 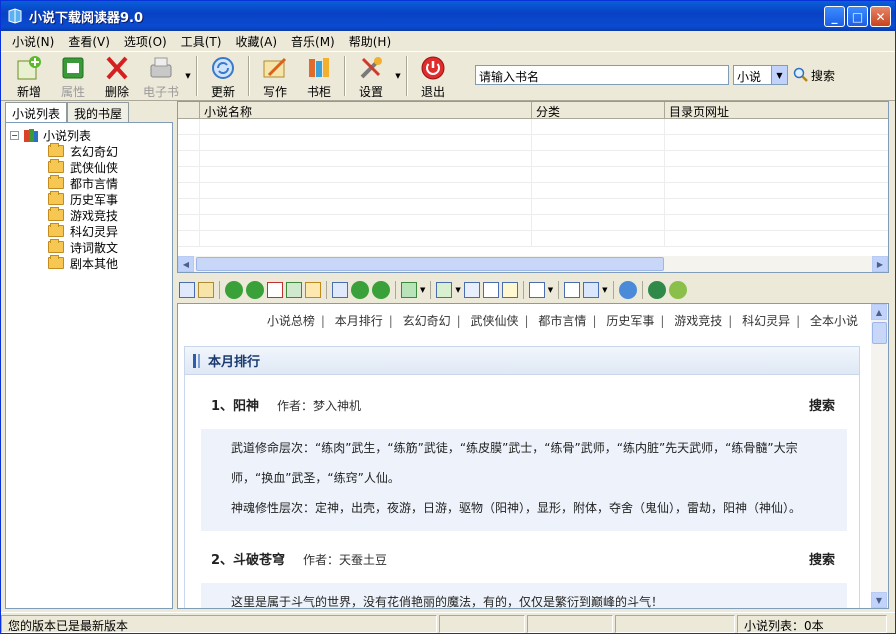 What do you see at coordinates (879, 312) in the screenshot?
I see `scroll-up-icon: ▲` at bounding box center [879, 312].